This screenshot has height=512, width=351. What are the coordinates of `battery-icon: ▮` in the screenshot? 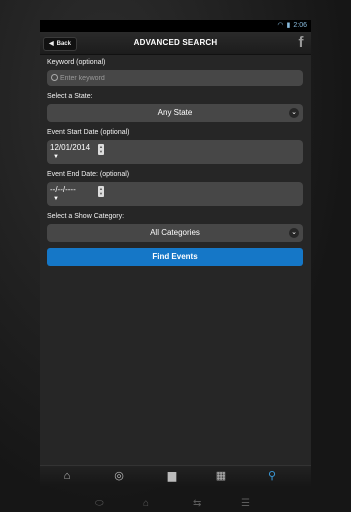 It's located at (288, 25).